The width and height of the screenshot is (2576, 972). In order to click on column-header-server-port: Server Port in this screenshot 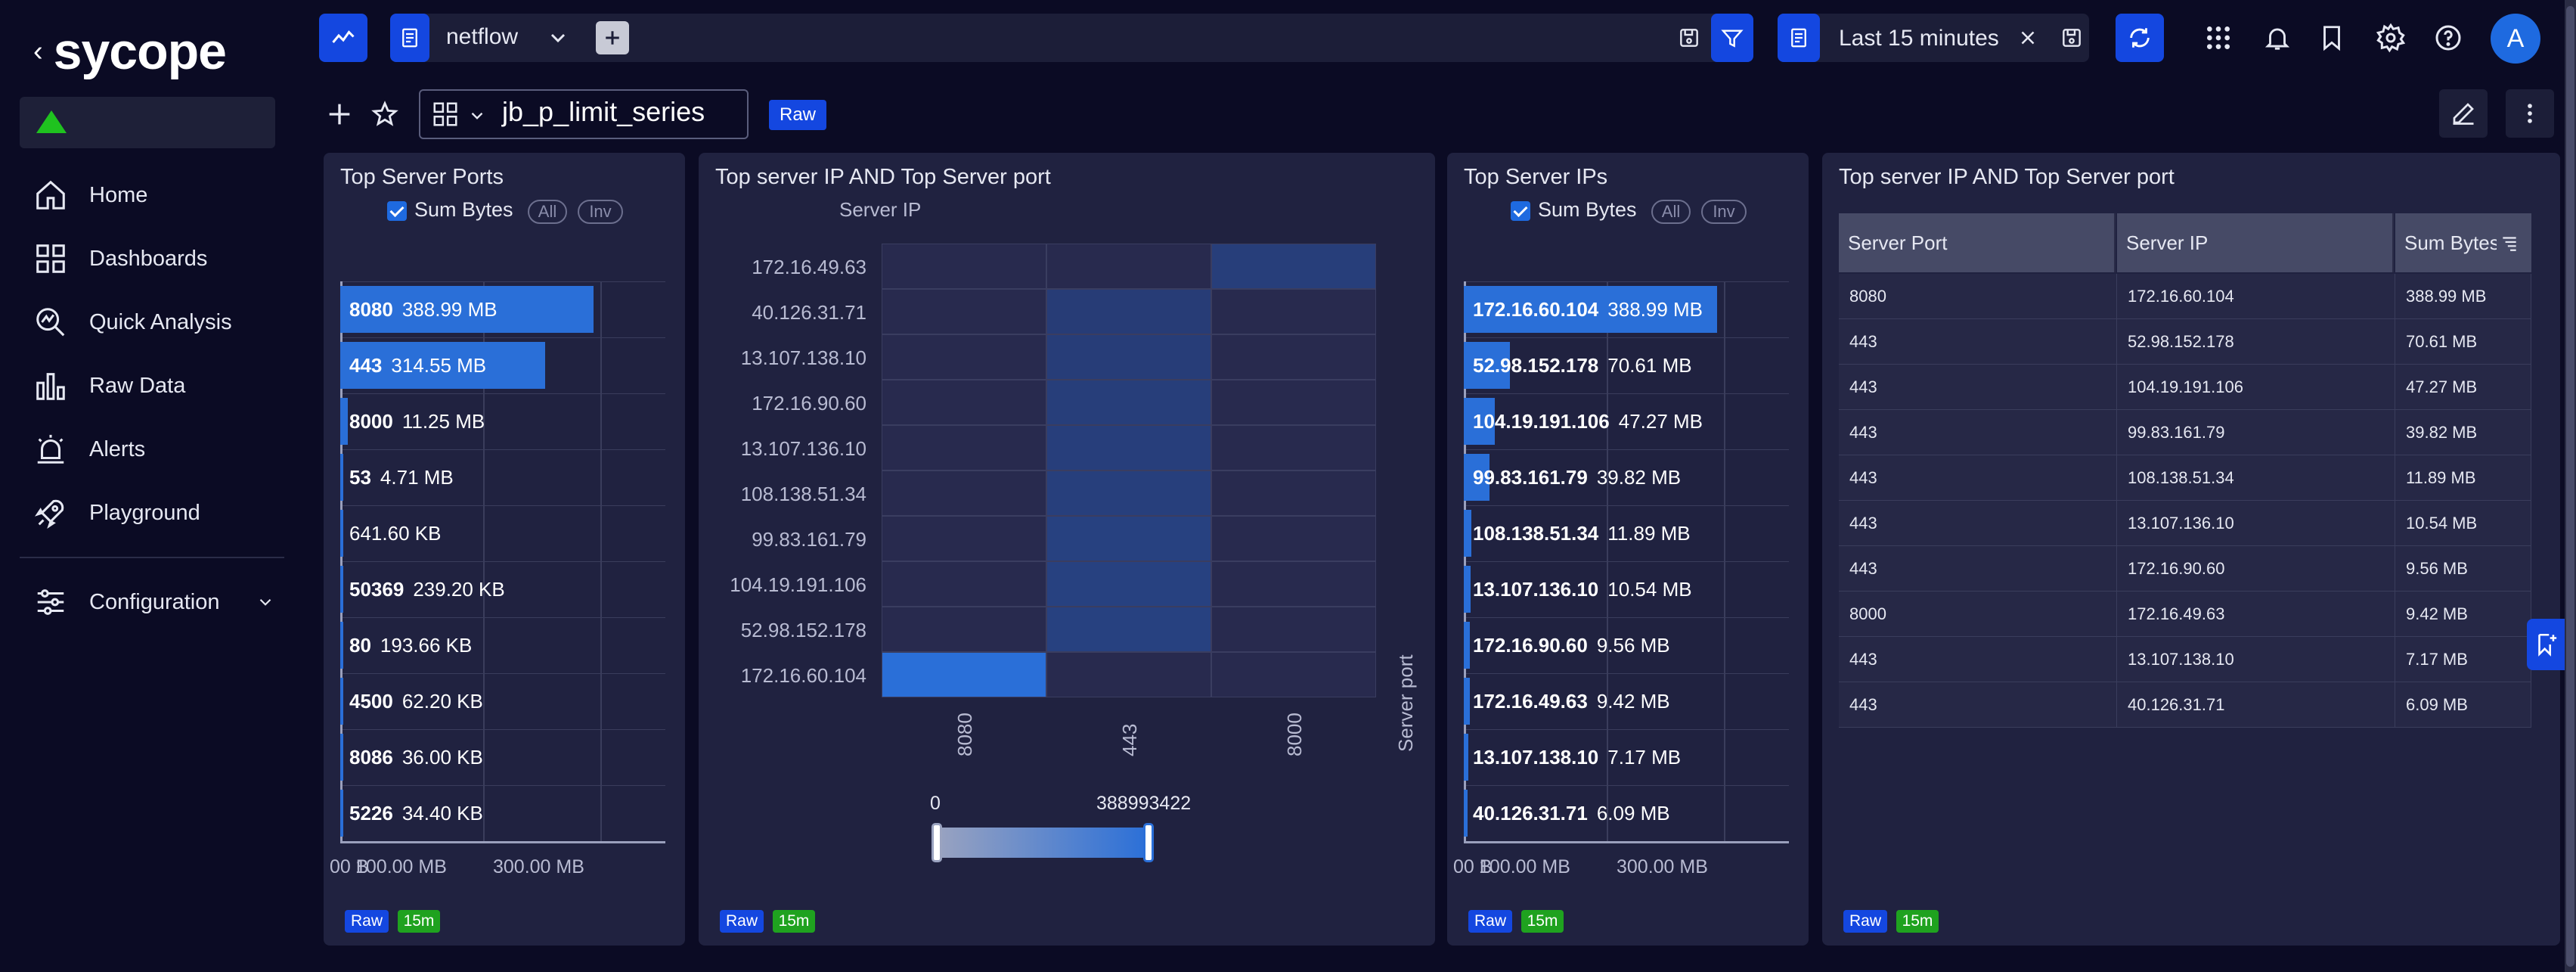, I will do `click(1978, 242)`.